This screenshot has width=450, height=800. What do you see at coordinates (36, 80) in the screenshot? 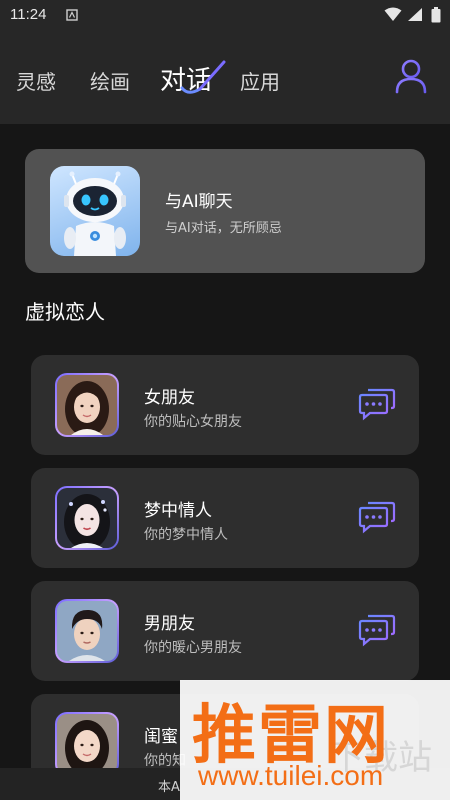
I see `tab-inspiration: 灵感` at bounding box center [36, 80].